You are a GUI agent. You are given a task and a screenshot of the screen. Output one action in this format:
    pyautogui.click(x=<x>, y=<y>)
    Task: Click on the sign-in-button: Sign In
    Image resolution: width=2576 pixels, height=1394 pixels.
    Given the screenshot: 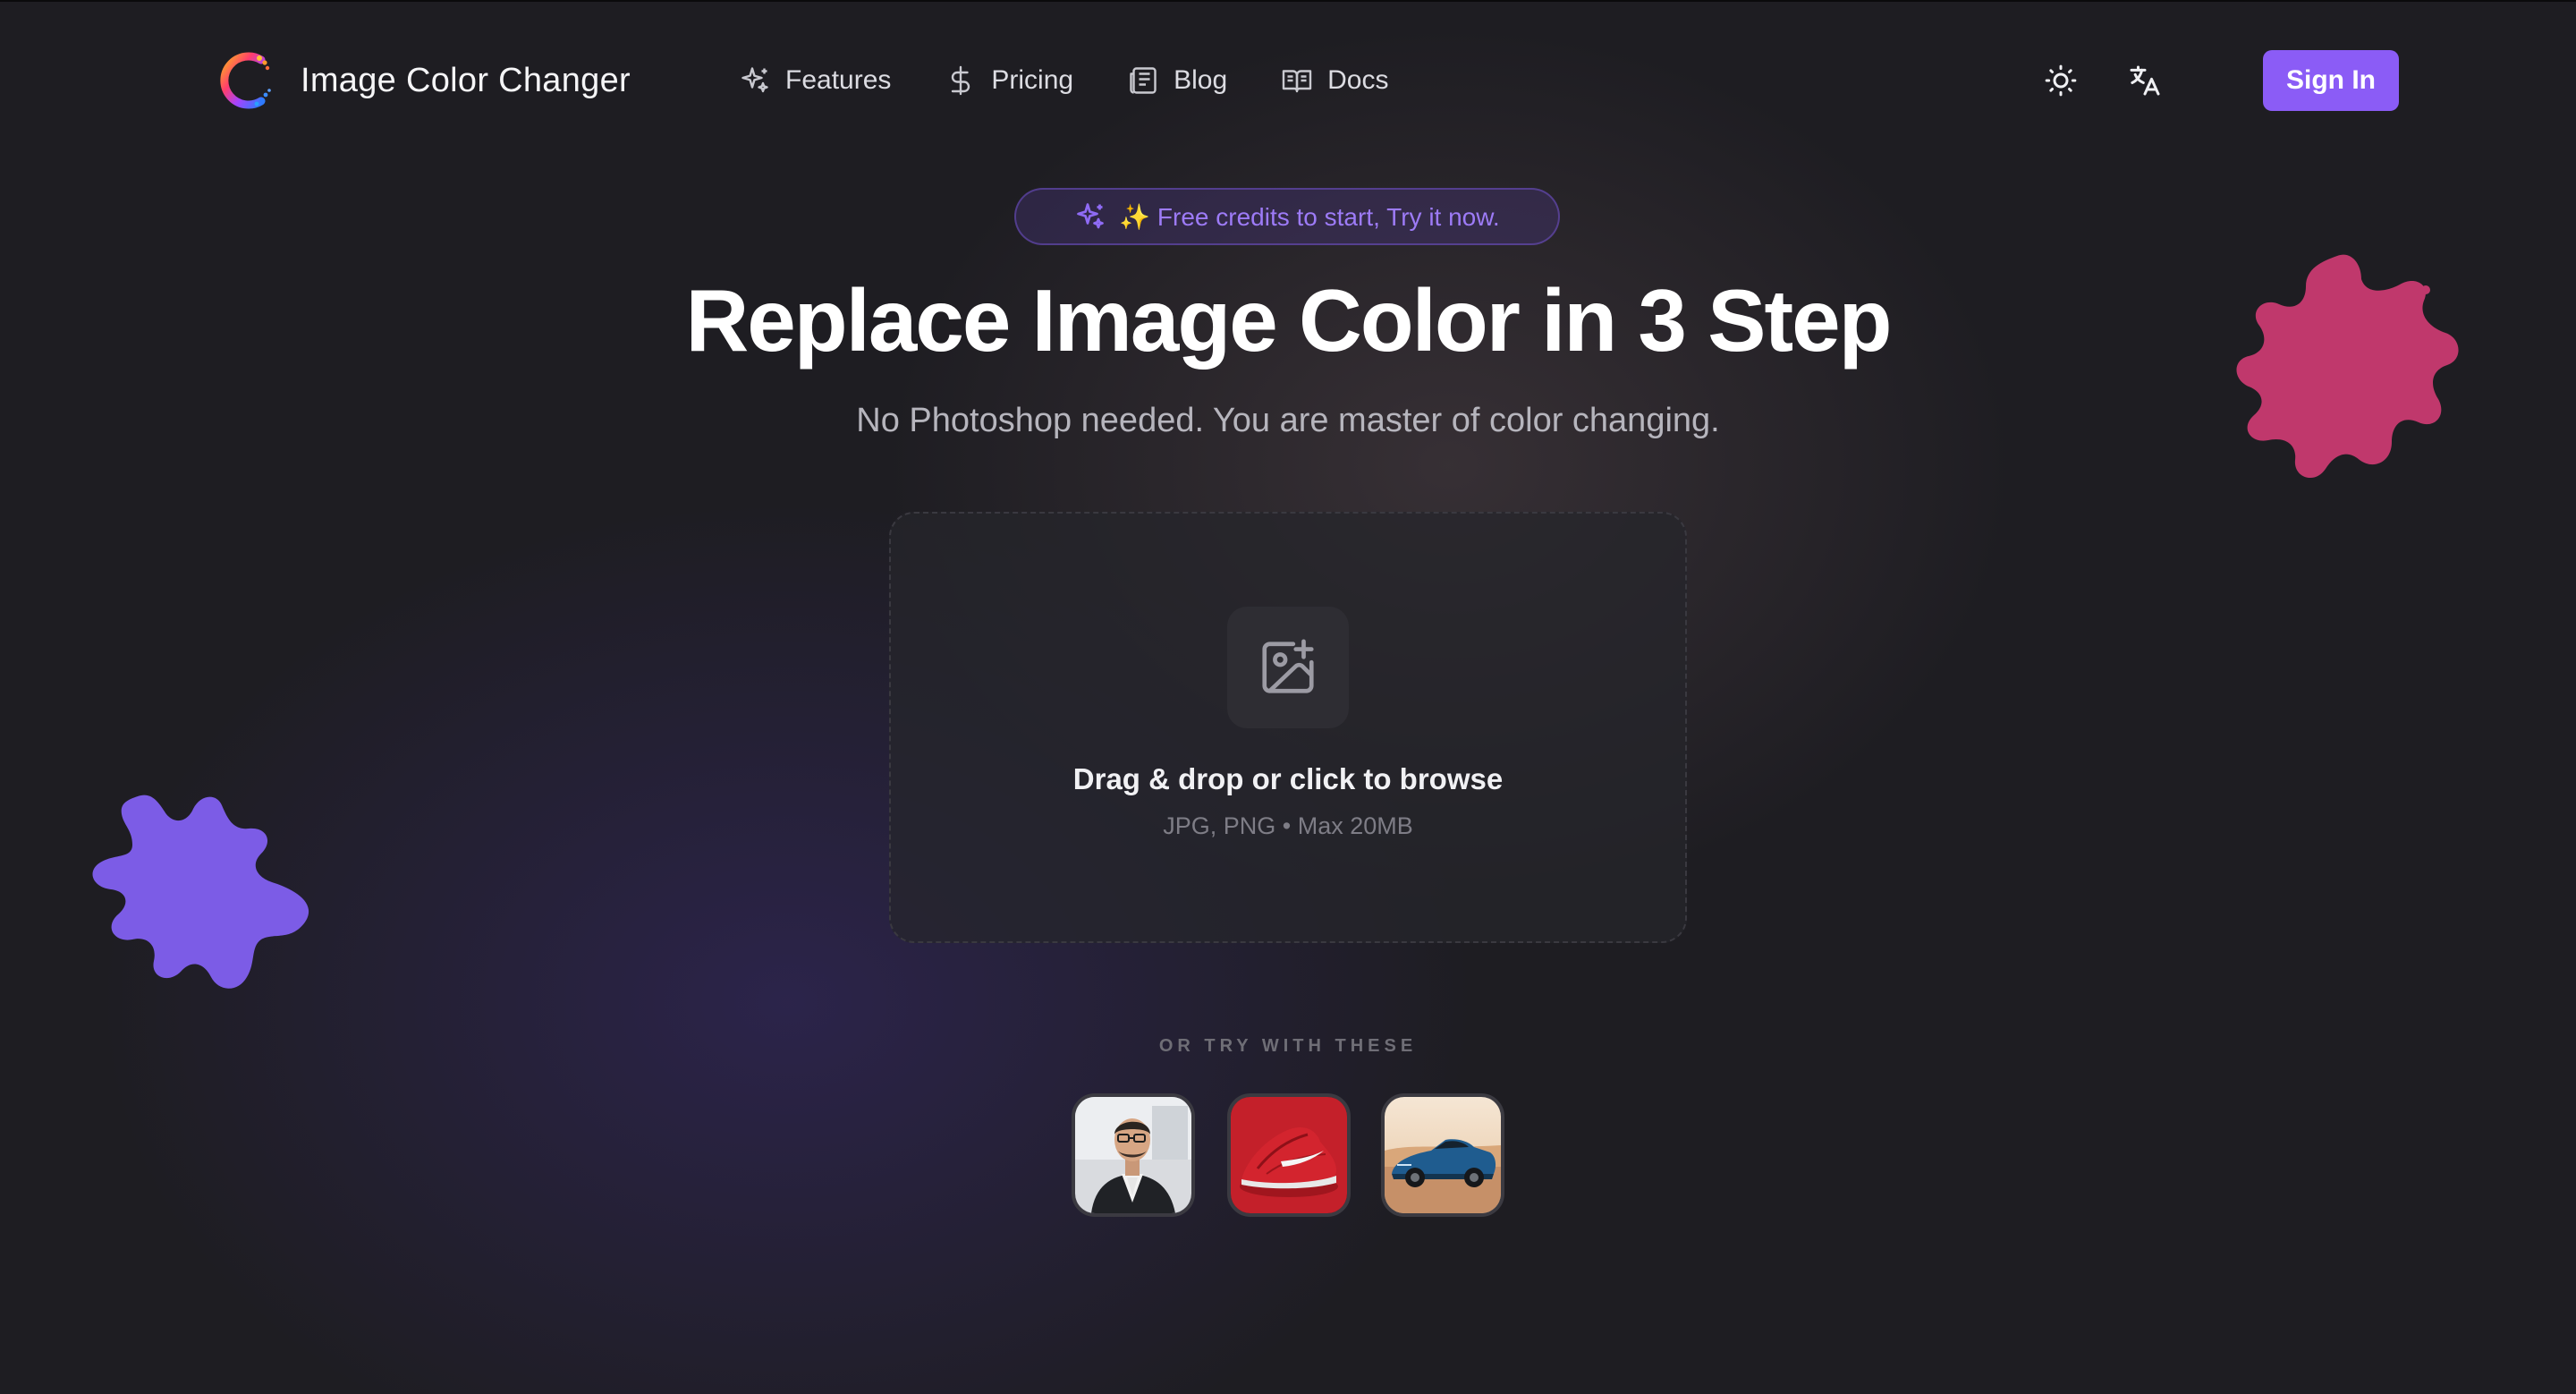 What is the action you would take?
    pyautogui.click(x=2331, y=80)
    